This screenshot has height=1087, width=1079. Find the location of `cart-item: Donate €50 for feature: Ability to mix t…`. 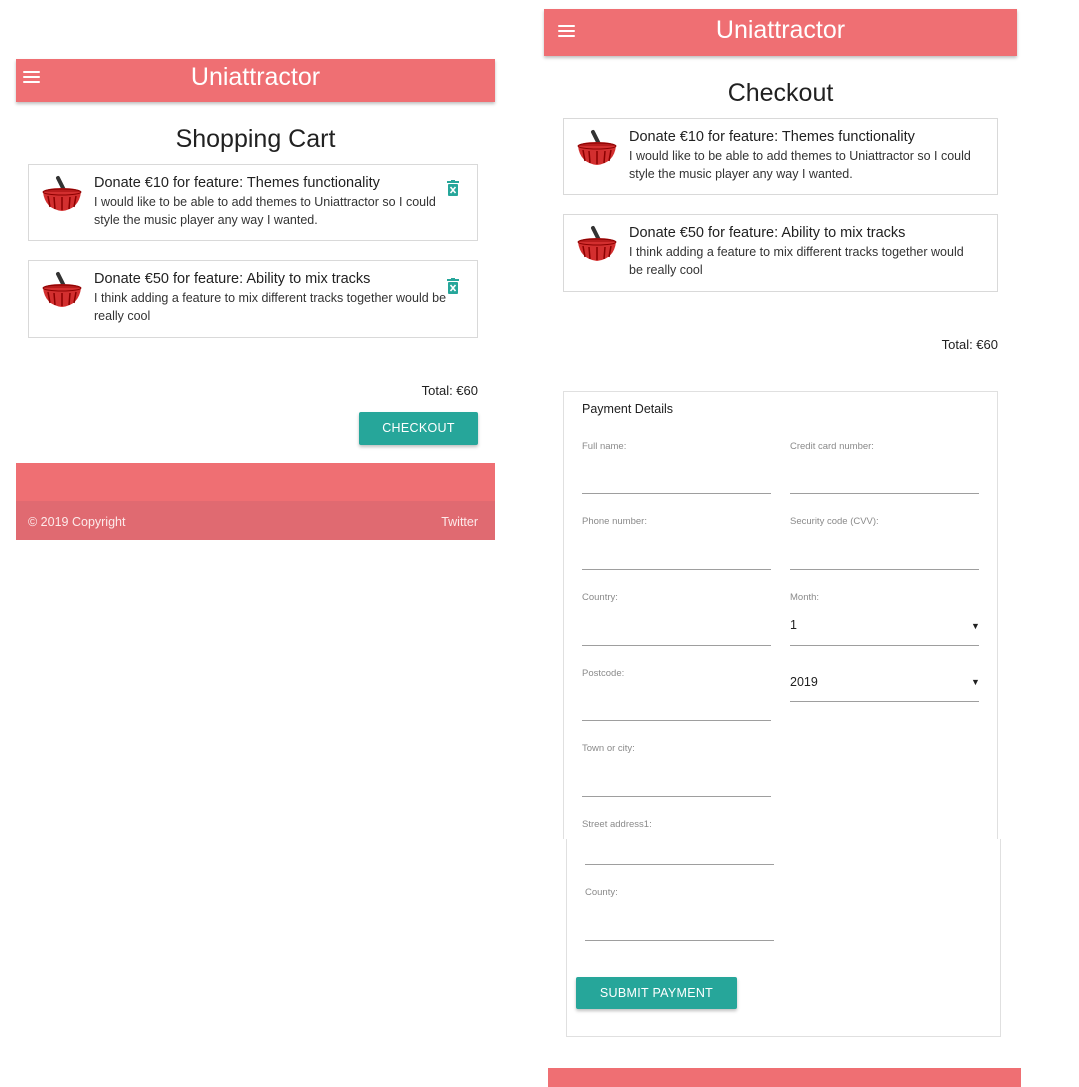

cart-item: Donate €50 for feature: Ability to mix t… is located at coordinates (253, 299).